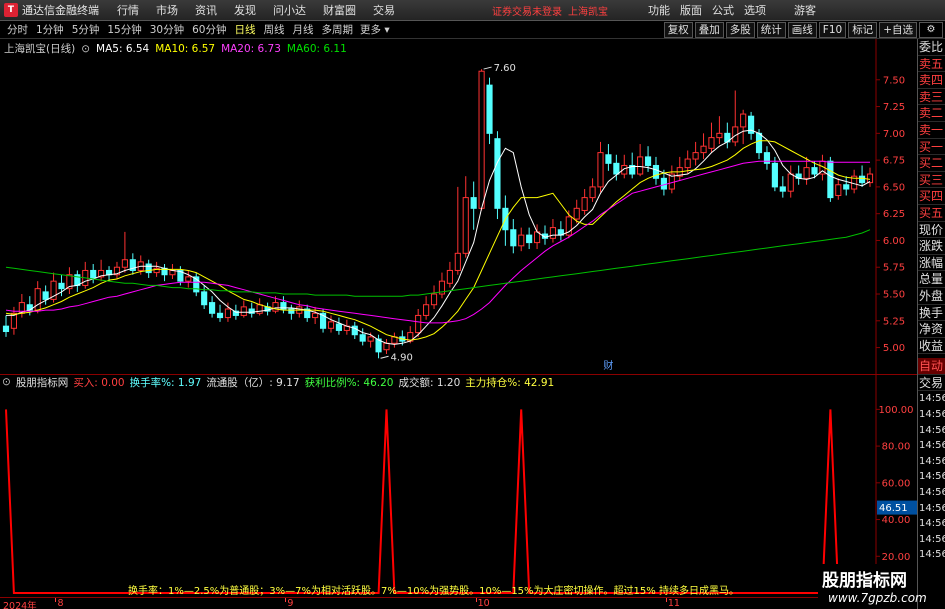  What do you see at coordinates (893, 508) in the screenshot?
I see `current-value-label: 46.51` at bounding box center [893, 508].